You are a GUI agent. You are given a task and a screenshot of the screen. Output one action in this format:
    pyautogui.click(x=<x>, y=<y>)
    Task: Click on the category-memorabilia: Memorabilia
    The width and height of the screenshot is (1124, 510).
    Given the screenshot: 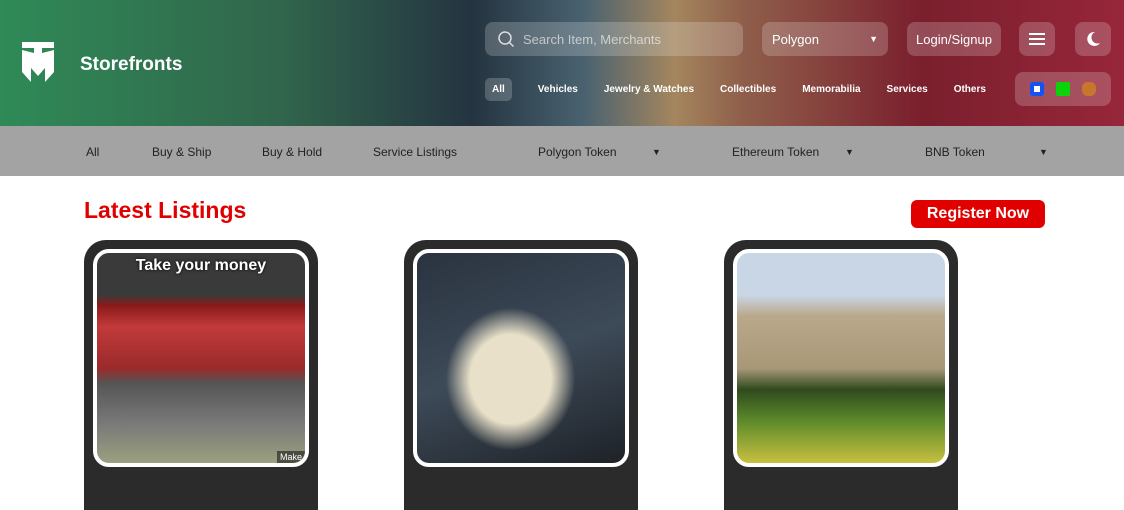 What is the action you would take?
    pyautogui.click(x=831, y=89)
    